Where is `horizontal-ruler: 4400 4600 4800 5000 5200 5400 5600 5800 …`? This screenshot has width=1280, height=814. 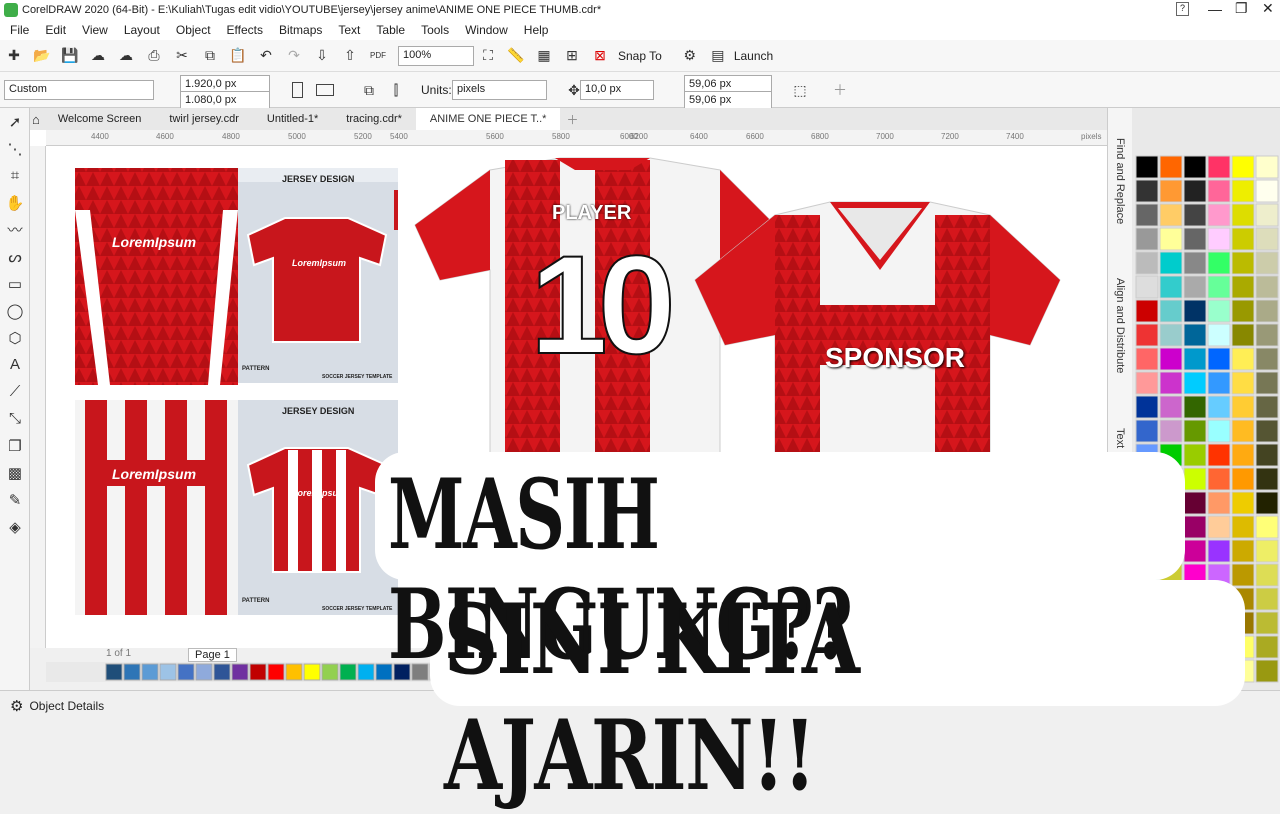 horizontal-ruler: 4400 4600 4800 5000 5200 5400 5600 5800 … is located at coordinates (576, 138).